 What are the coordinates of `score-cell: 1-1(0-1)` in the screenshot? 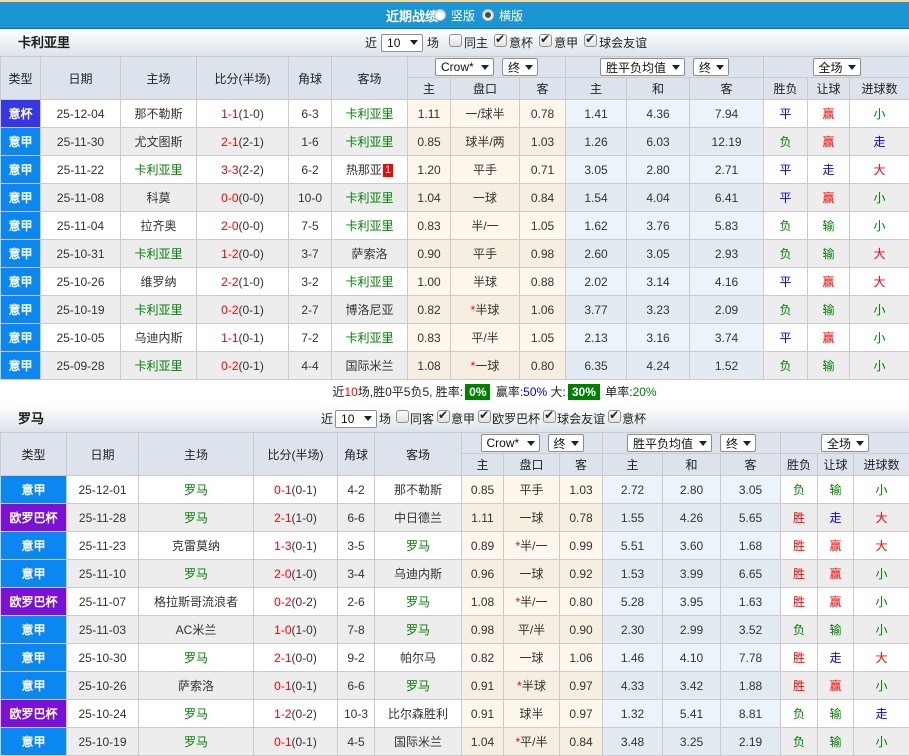 It's located at (243, 338).